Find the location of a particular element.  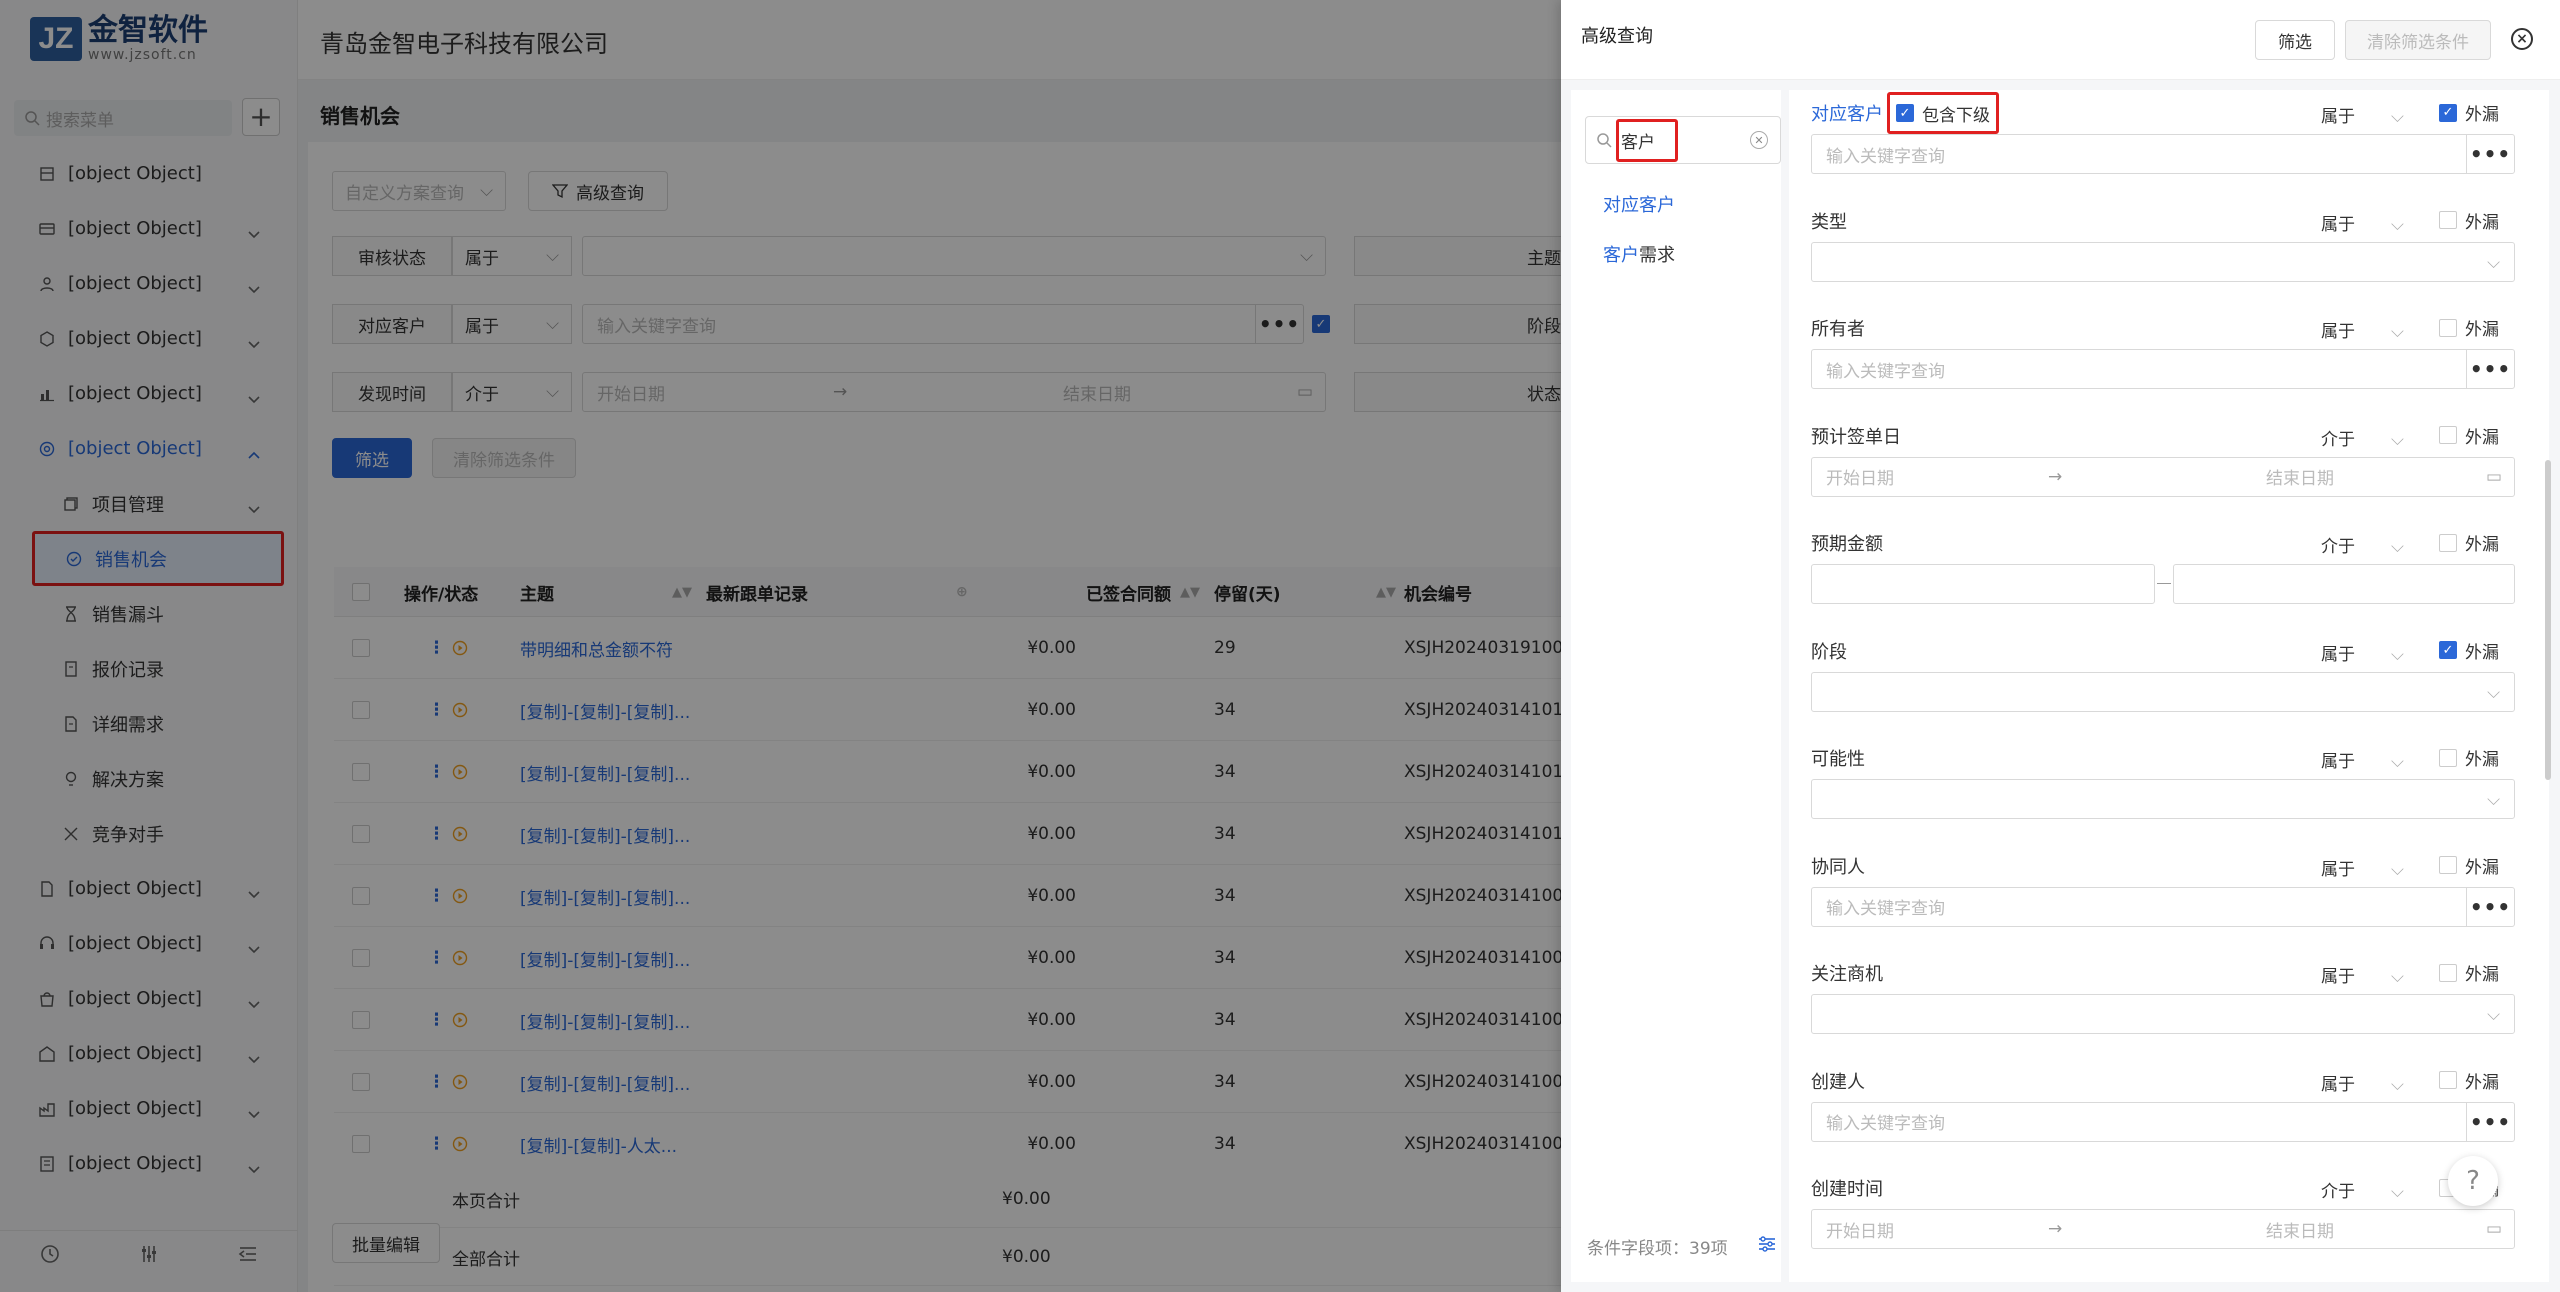

select-all-checkbox is located at coordinates (361, 592).